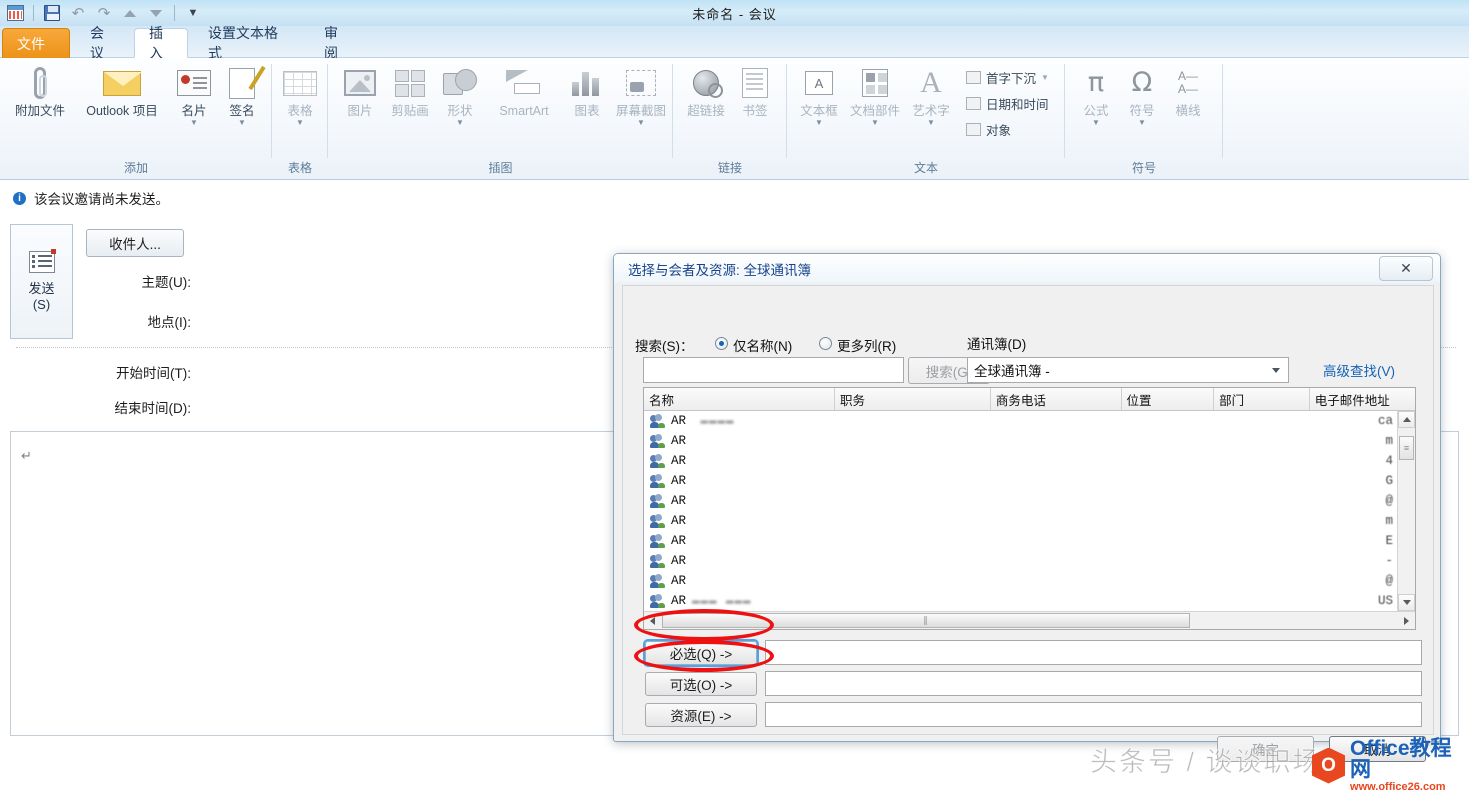 This screenshot has width=1469, height=793. Describe the element at coordinates (336, 43) in the screenshot. I see `tab-review: 审阅` at that location.